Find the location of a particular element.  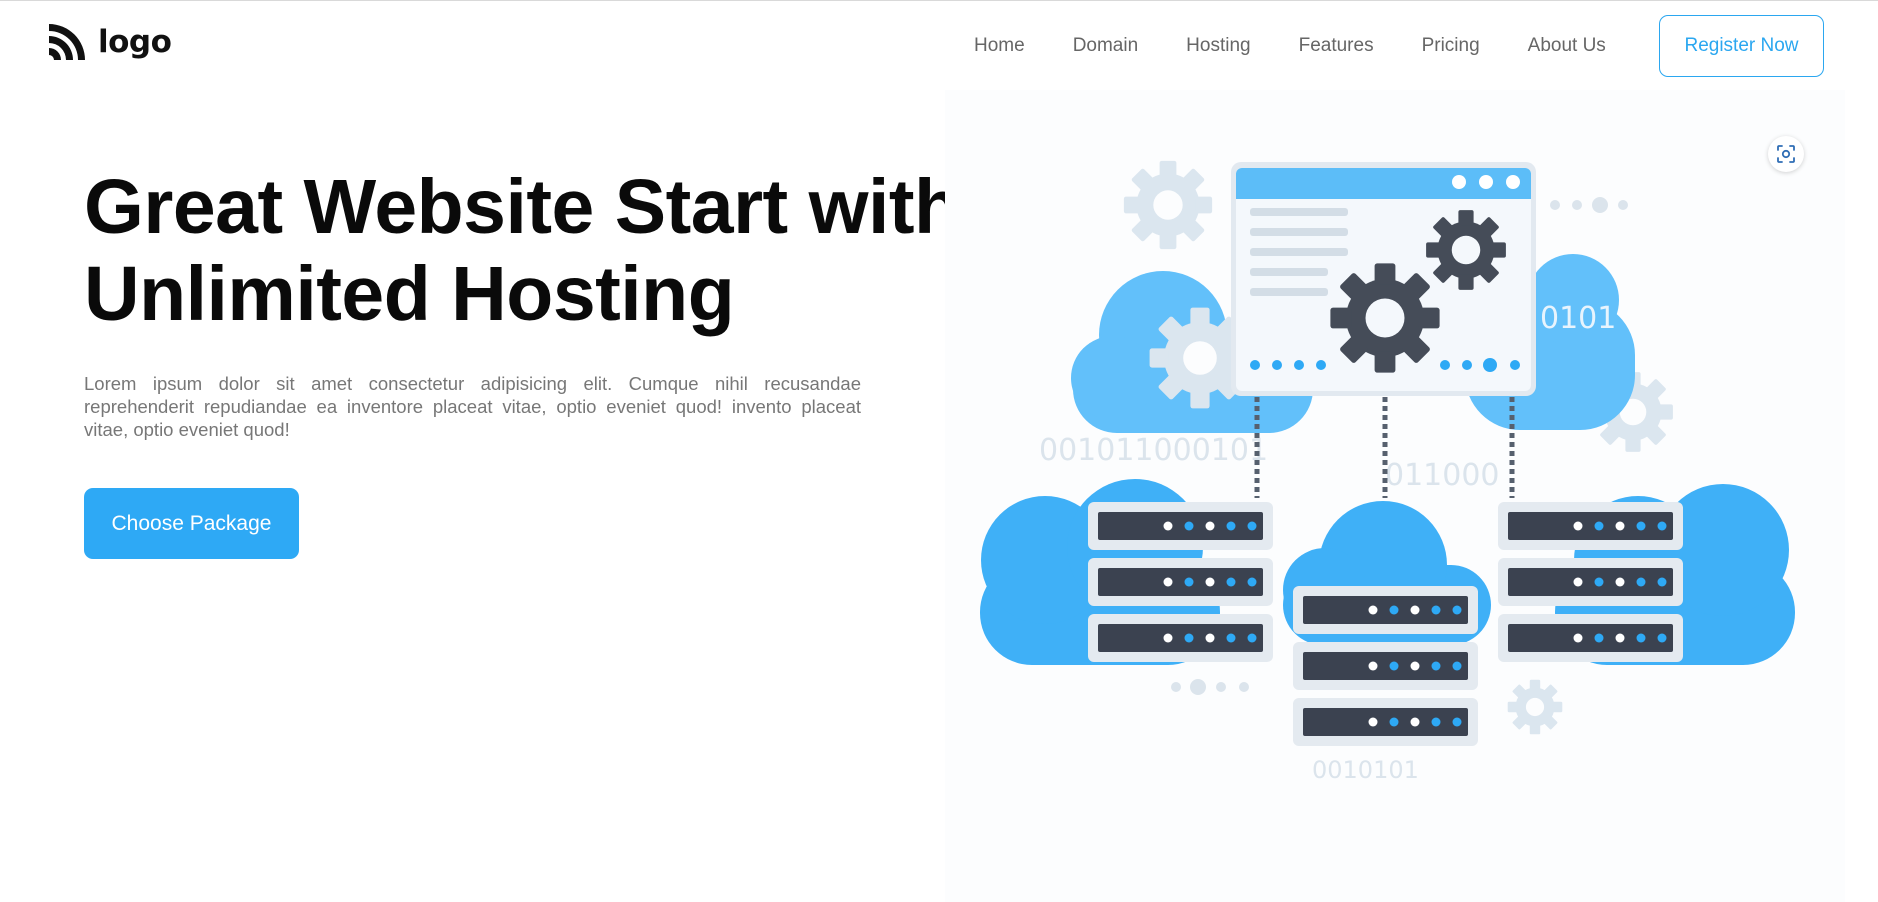

nav-home: Home is located at coordinates (999, 46).